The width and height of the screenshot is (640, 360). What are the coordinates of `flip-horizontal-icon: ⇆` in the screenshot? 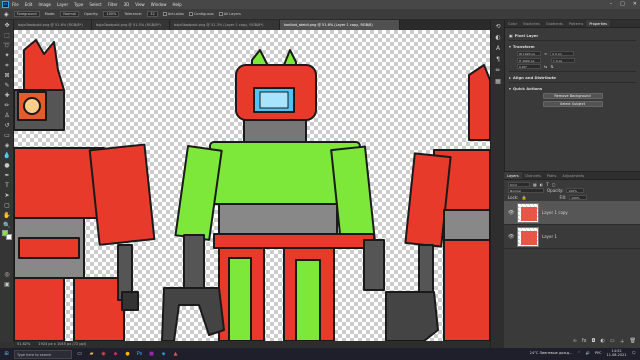 It's located at (545, 66).